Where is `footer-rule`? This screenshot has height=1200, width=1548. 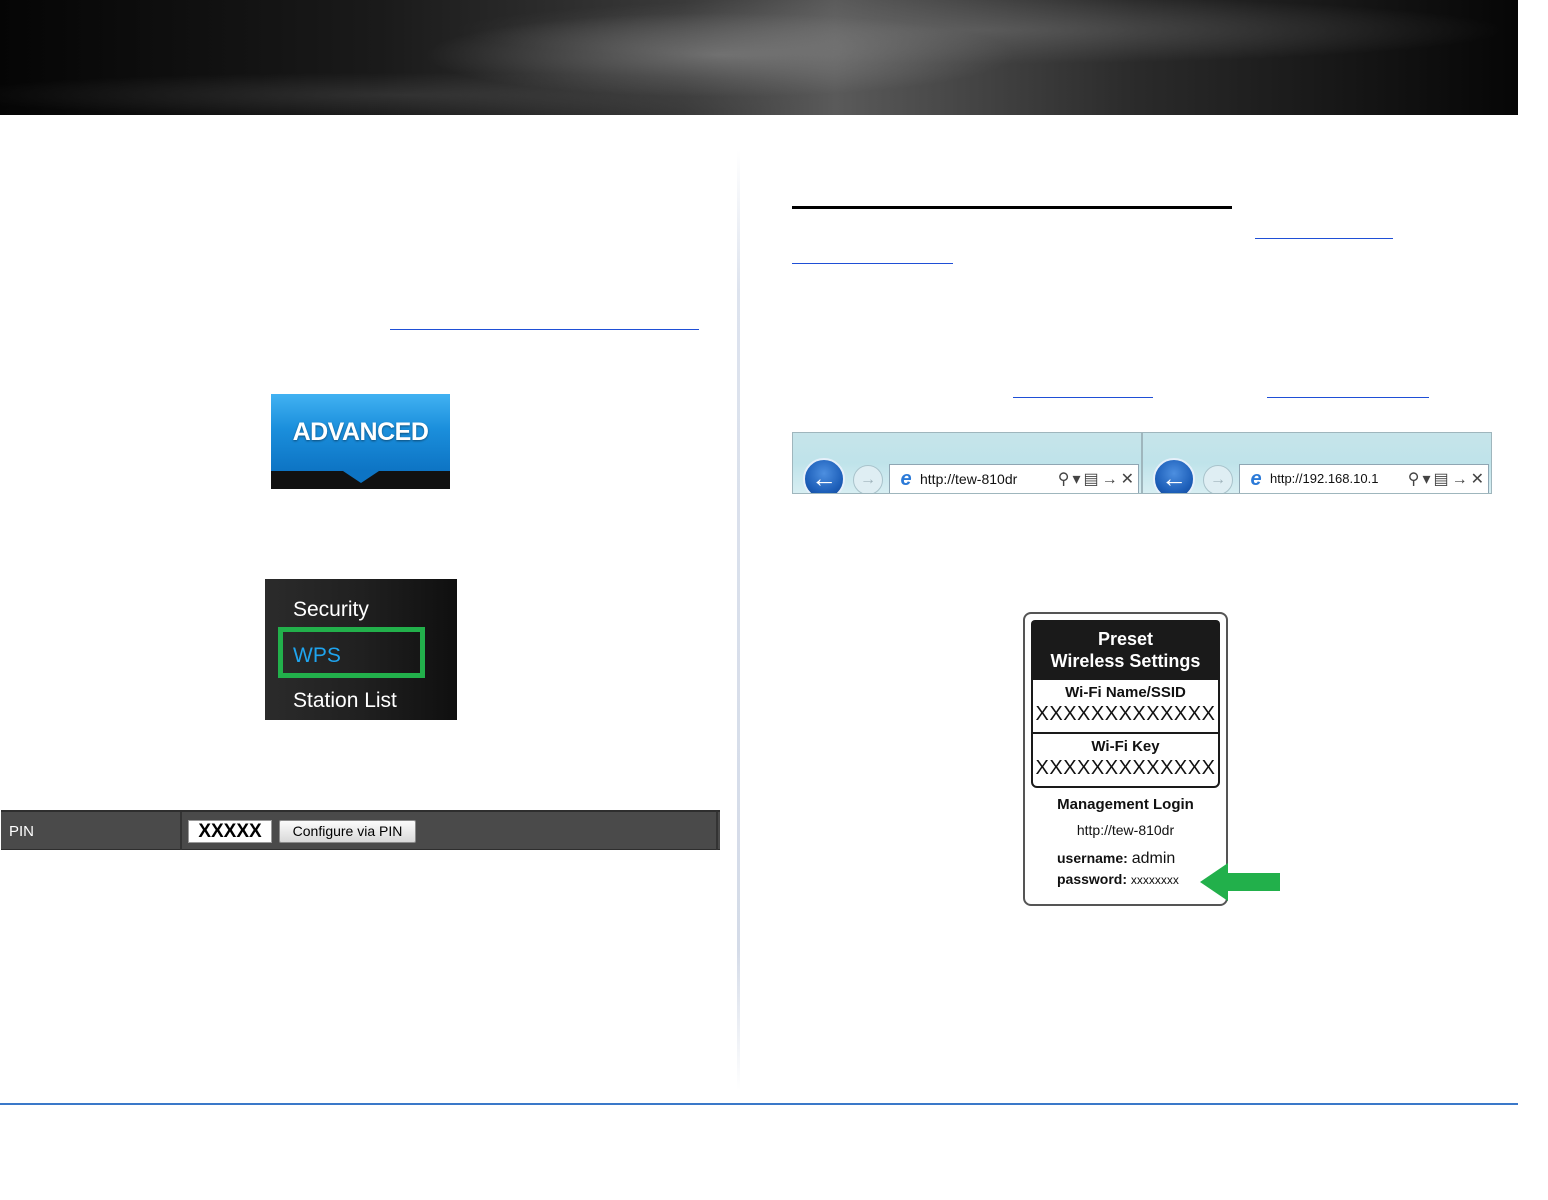 footer-rule is located at coordinates (759, 1104).